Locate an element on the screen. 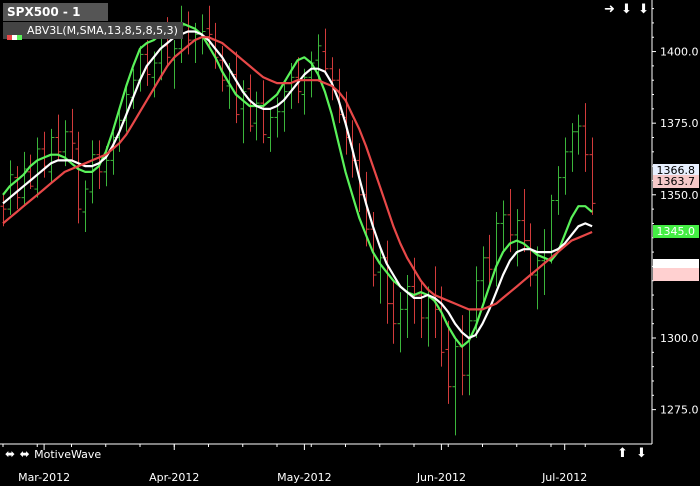  nav-arrows: ➜ ⬇ ⬇ is located at coordinates (627, 9).